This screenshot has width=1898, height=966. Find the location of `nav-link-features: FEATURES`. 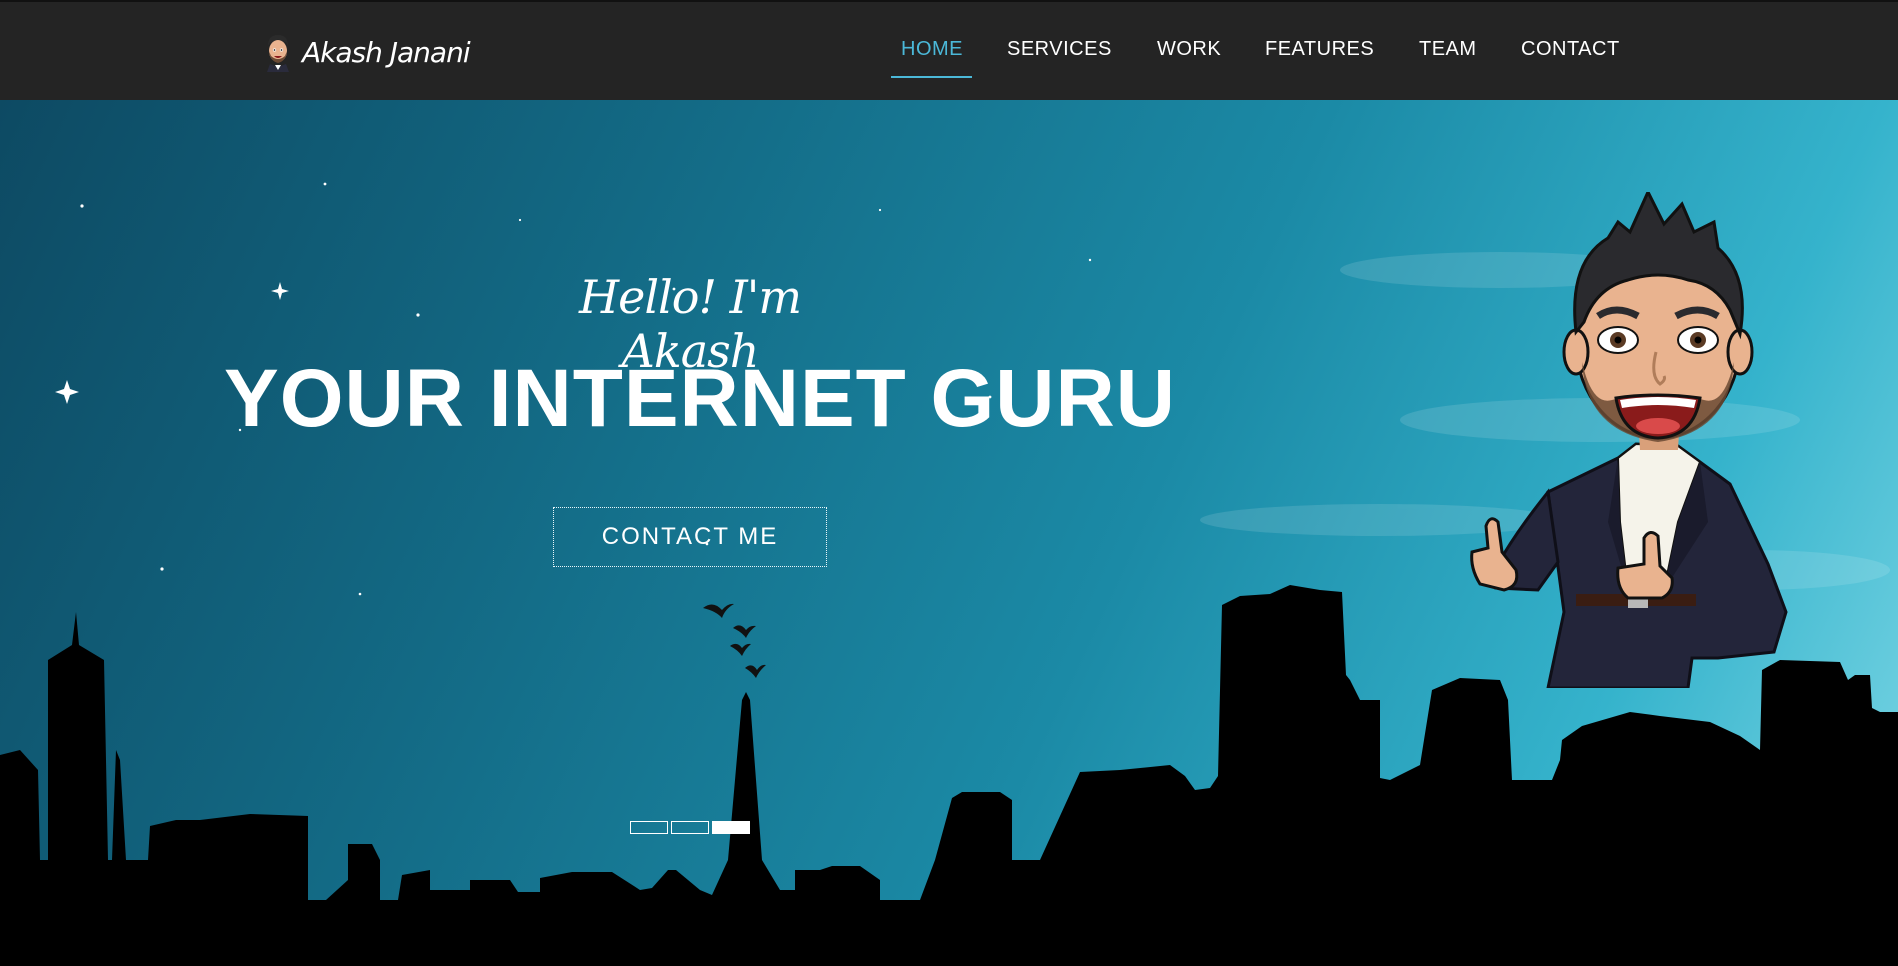

nav-link-features: FEATURES is located at coordinates (1319, 49).